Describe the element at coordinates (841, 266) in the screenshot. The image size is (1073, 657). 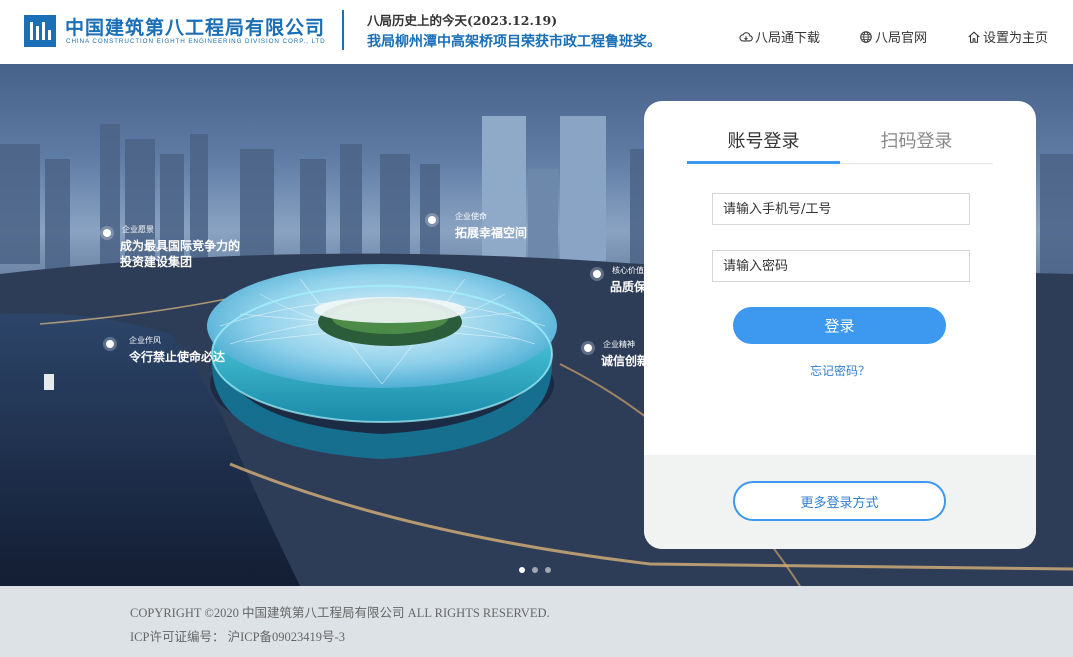
I see `password-input` at that location.